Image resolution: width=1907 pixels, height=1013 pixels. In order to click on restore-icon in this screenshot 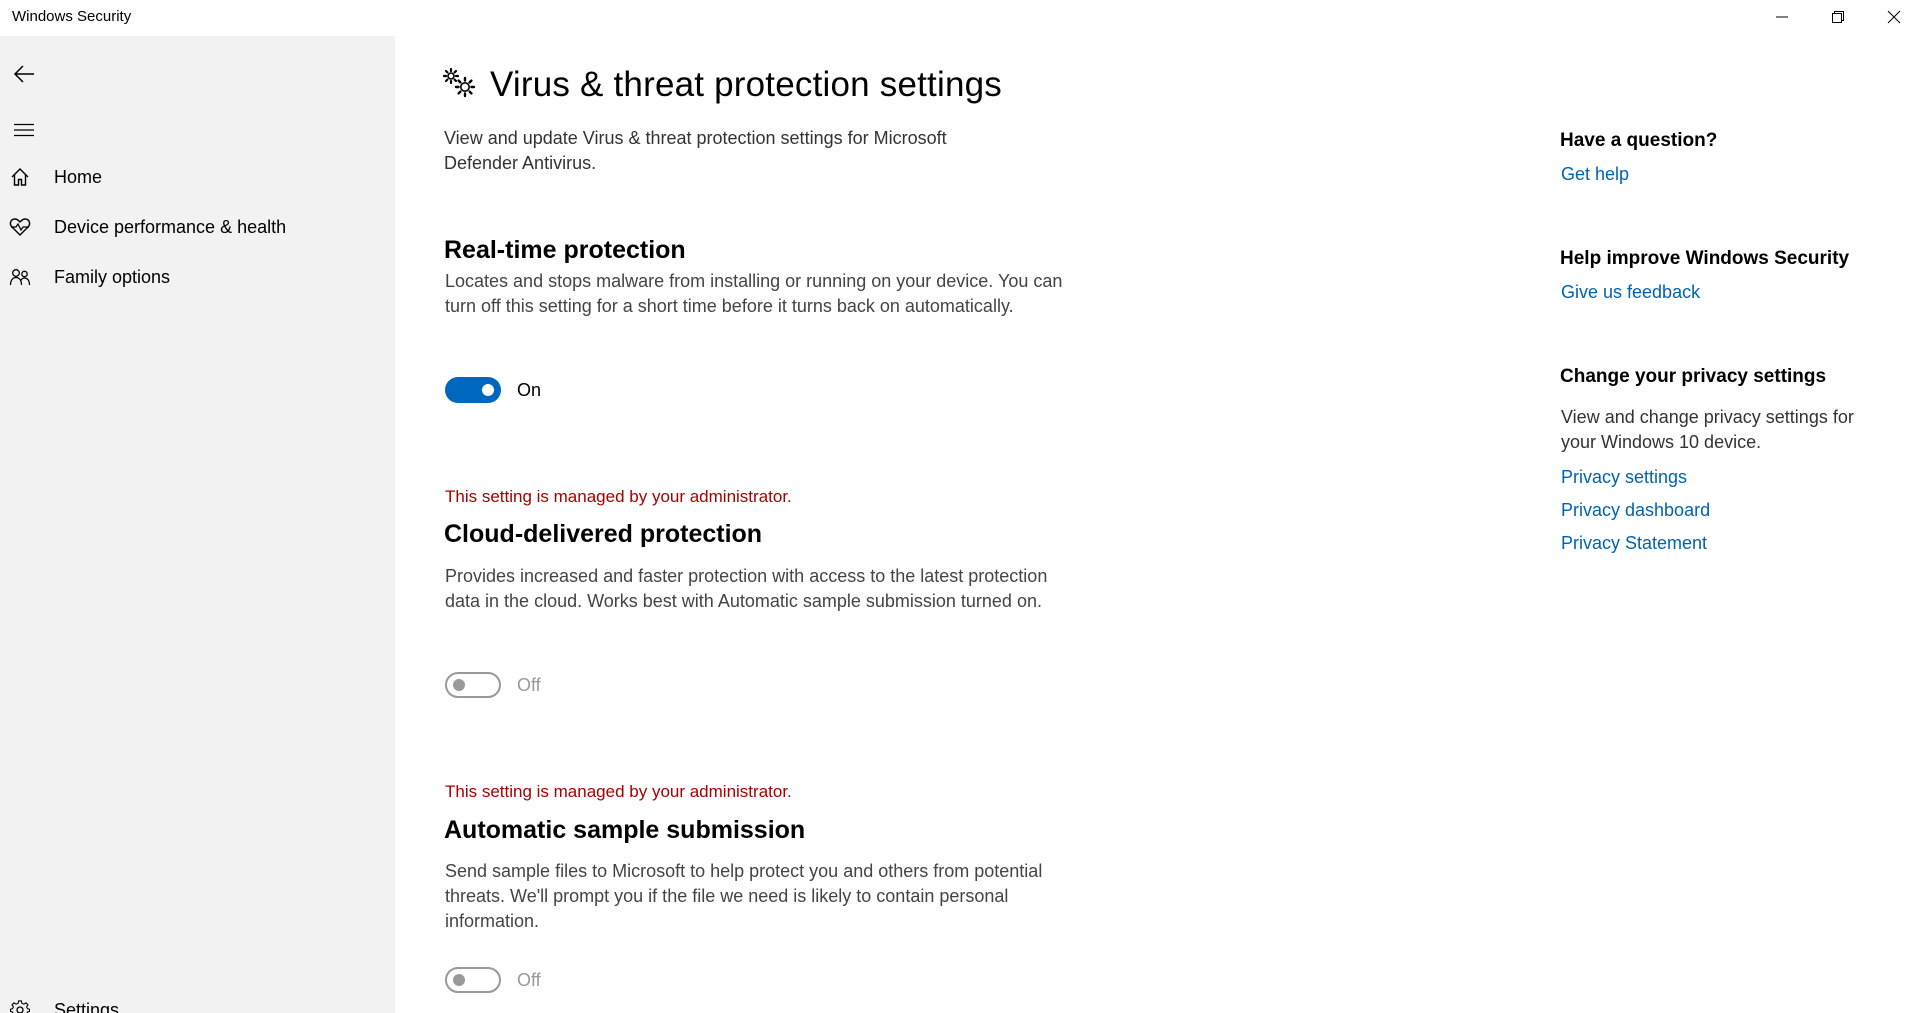, I will do `click(1838, 17)`.